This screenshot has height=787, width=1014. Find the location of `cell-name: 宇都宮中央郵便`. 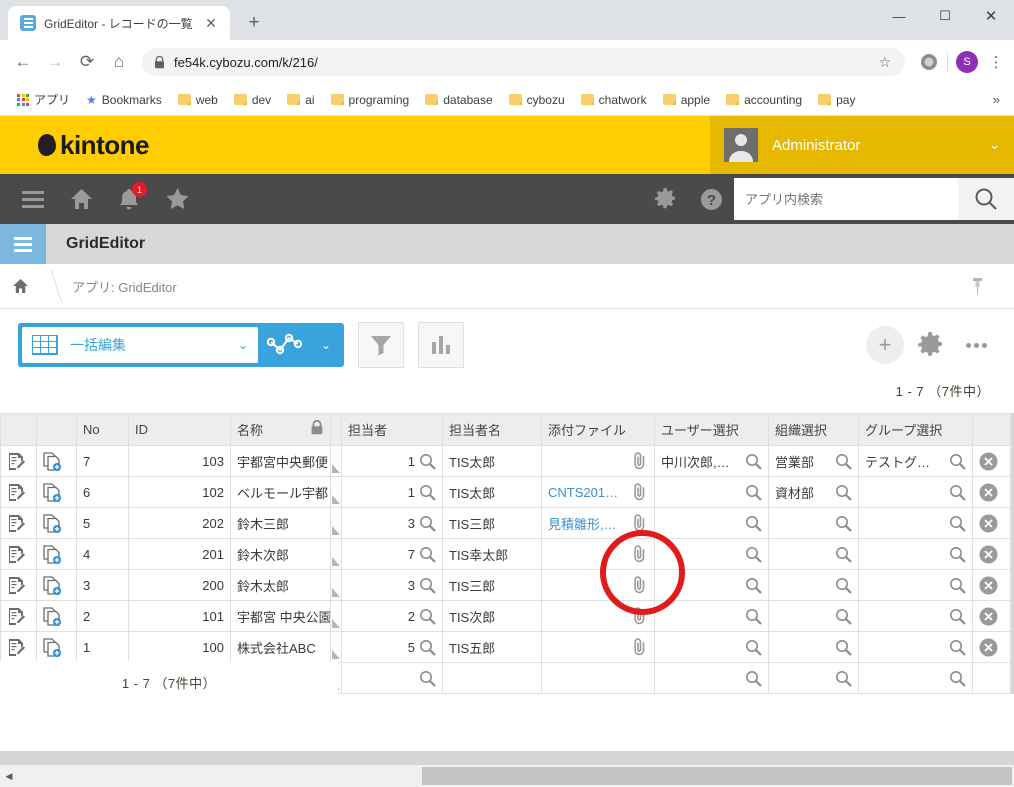

cell-name: 宇都宮中央郵便 is located at coordinates (280, 461).